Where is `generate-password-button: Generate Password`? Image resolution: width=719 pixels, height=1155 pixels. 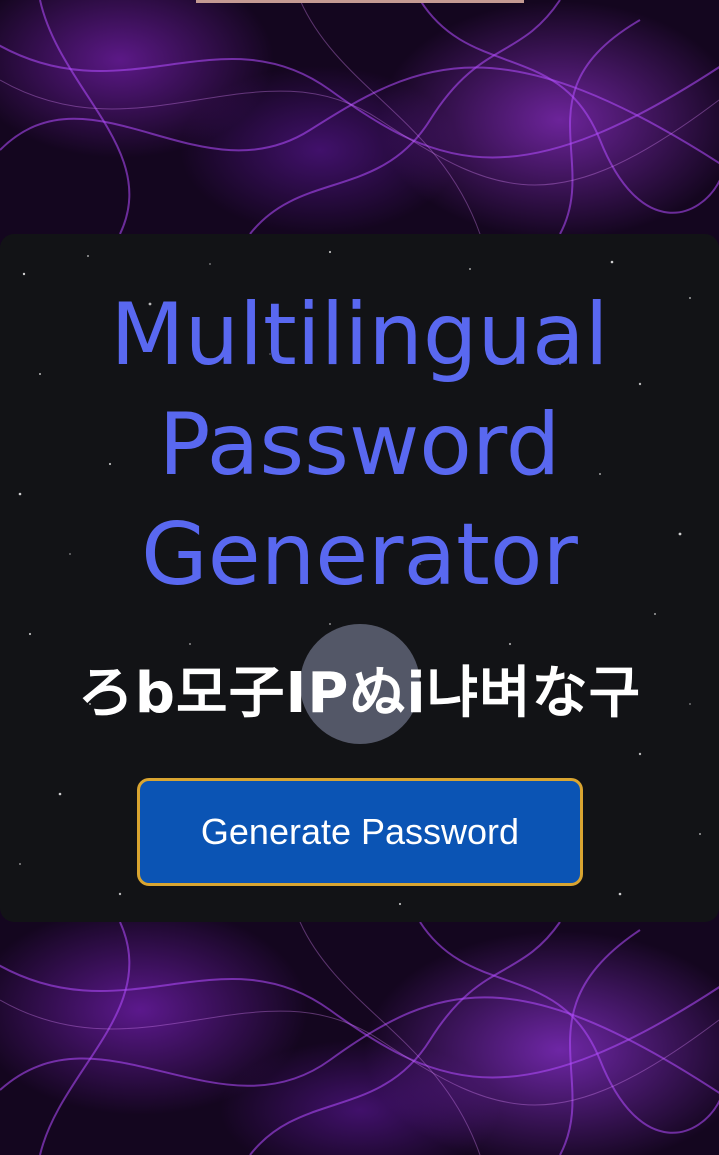 generate-password-button: Generate Password is located at coordinates (360, 832).